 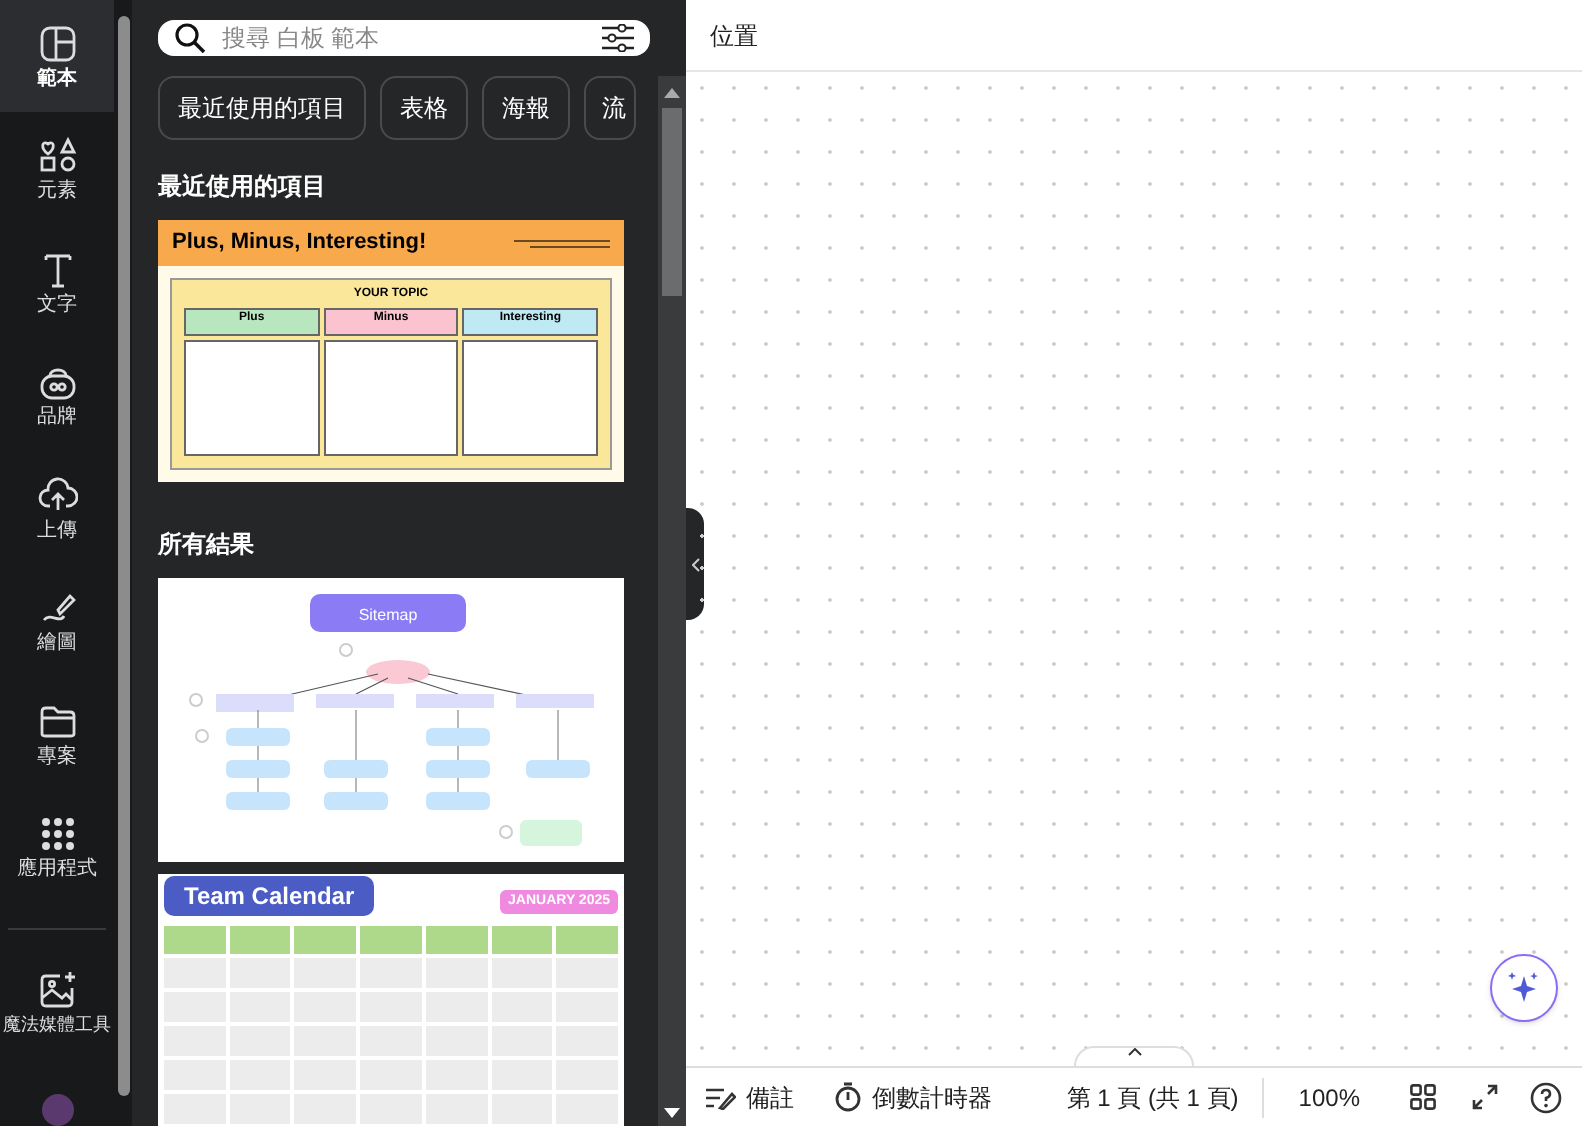 I want to click on sidebar-tab: 繪圖, so click(x=57, y=621).